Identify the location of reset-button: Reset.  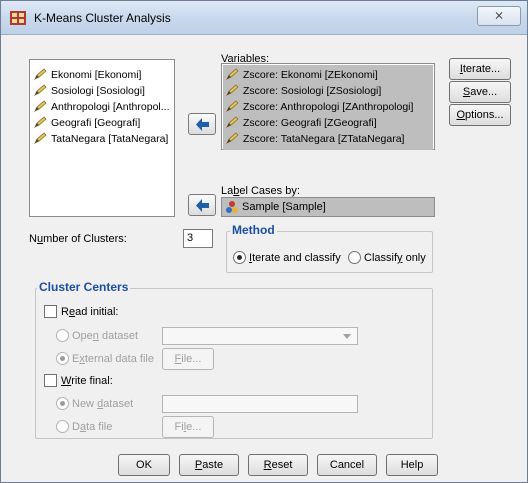
(278, 465).